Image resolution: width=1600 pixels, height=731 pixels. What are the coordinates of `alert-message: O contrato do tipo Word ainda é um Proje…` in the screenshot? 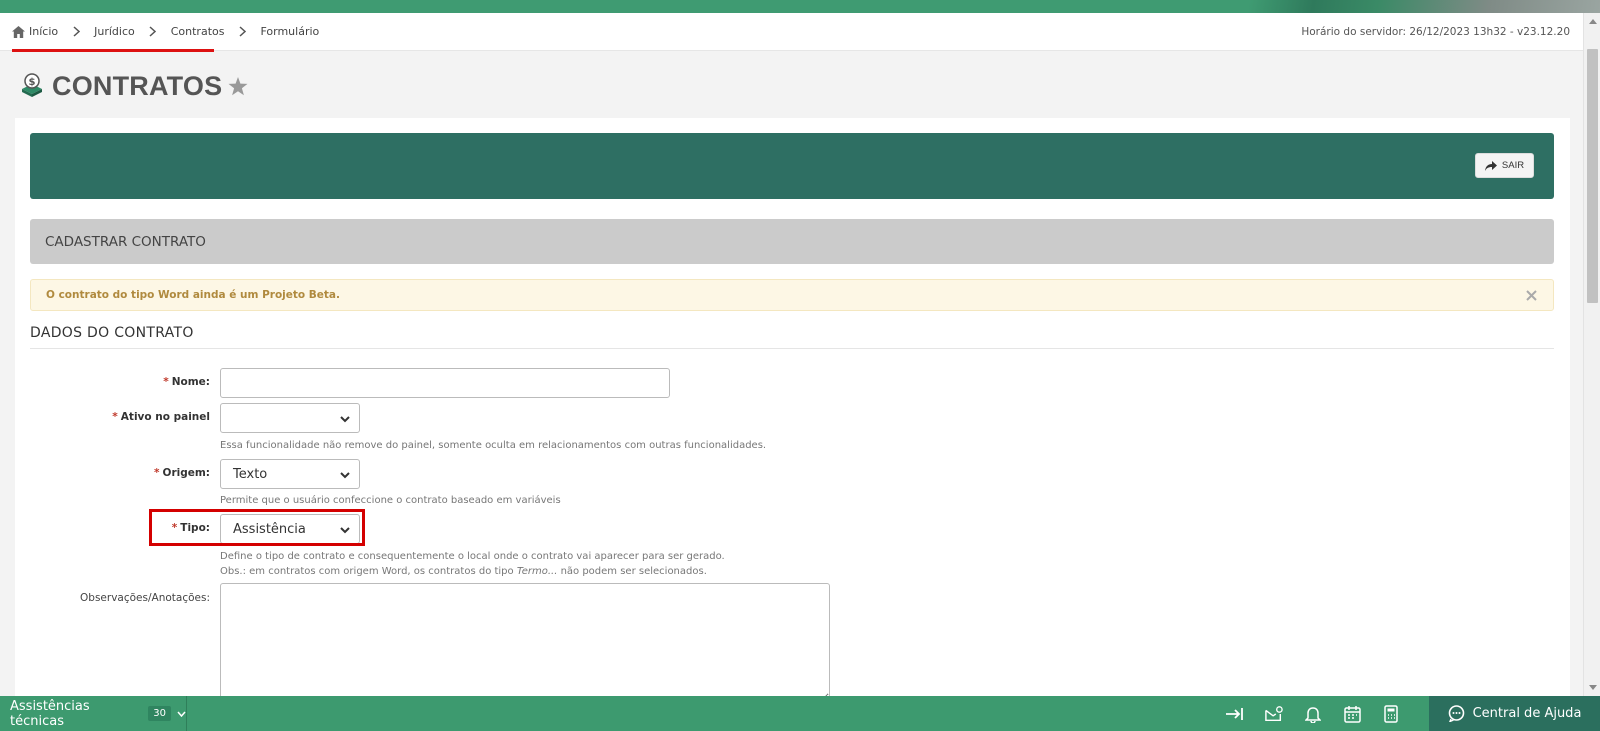 It's located at (193, 295).